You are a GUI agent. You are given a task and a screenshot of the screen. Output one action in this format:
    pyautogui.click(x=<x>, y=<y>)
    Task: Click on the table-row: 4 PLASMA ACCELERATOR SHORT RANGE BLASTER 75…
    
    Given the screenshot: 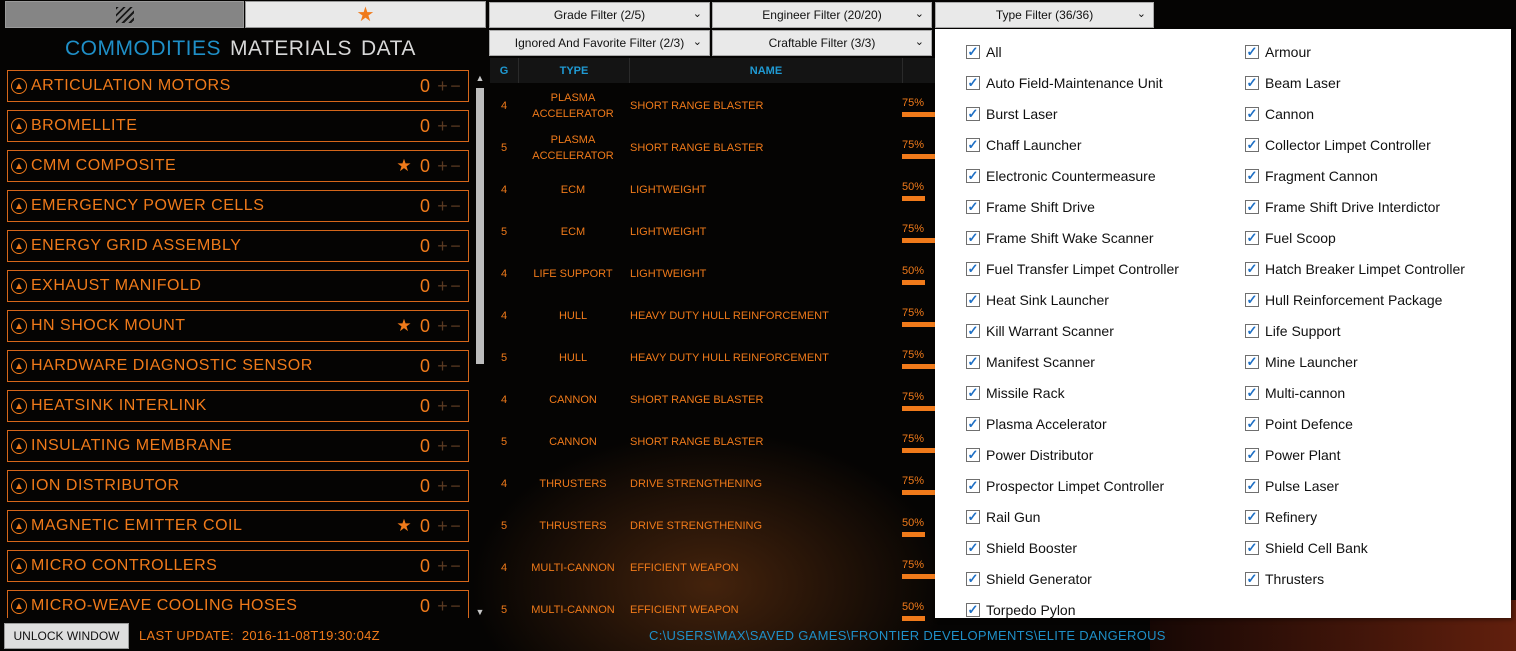 What is the action you would take?
    pyautogui.click(x=713, y=106)
    